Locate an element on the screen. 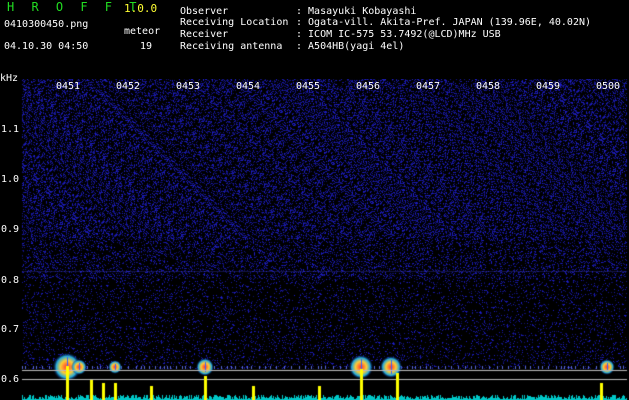 The image size is (629, 400). info-value: : A504HB(yagi 4el) is located at coordinates (350, 46).